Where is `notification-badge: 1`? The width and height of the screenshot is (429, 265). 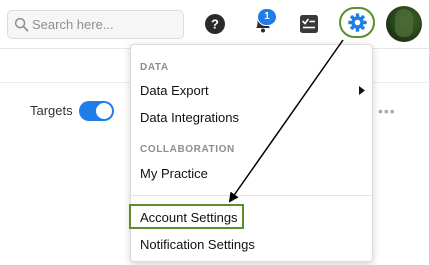
notification-badge: 1 is located at coordinates (267, 17).